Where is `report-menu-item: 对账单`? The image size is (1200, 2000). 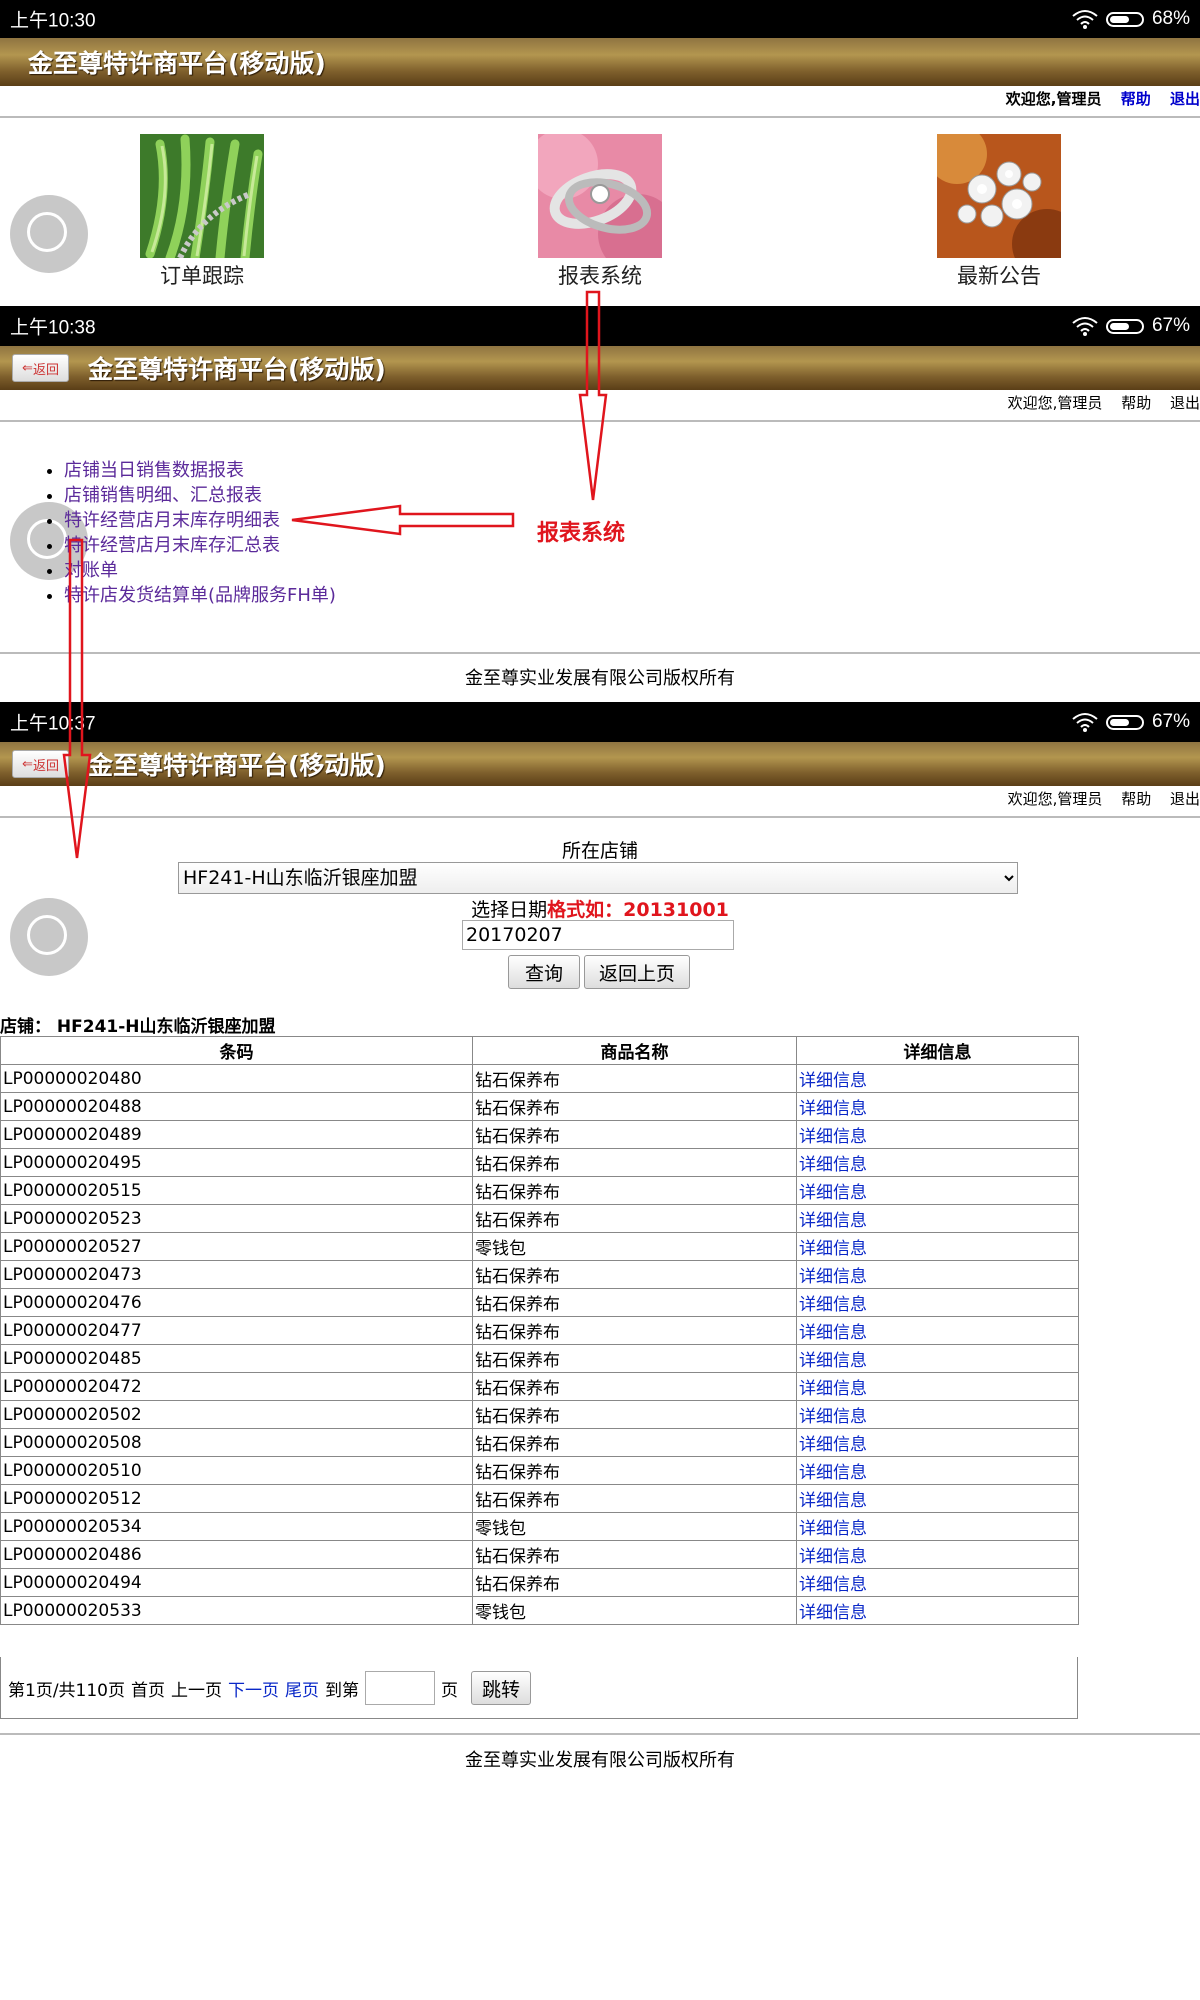
report-menu-item: 对账单 is located at coordinates (200, 570).